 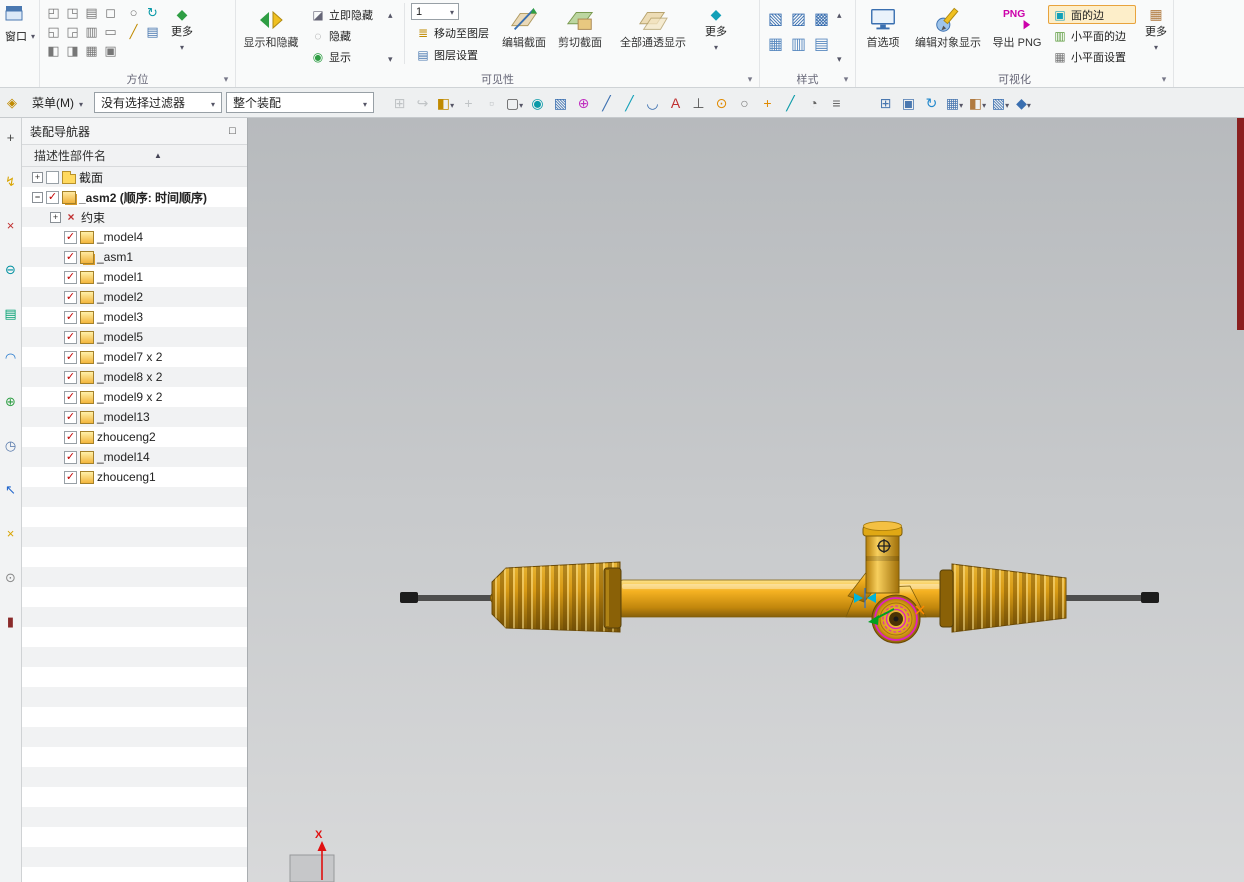 What do you see at coordinates (977, 103) in the screenshot?
I see `visual-effects-button: ◧` at bounding box center [977, 103].